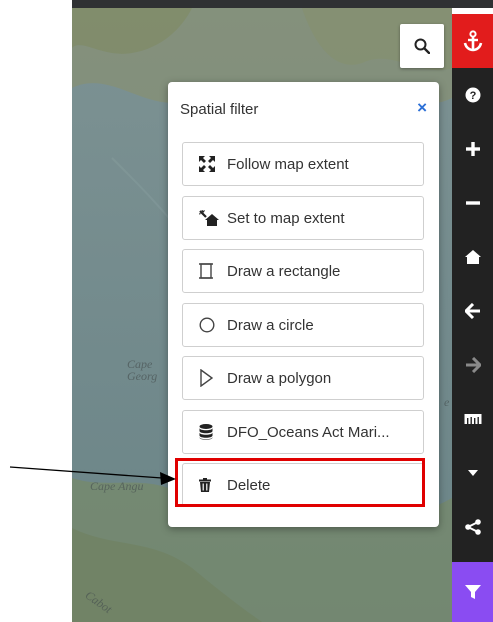  I want to click on follow-map-extent-button: Follow map extent, so click(303, 164).